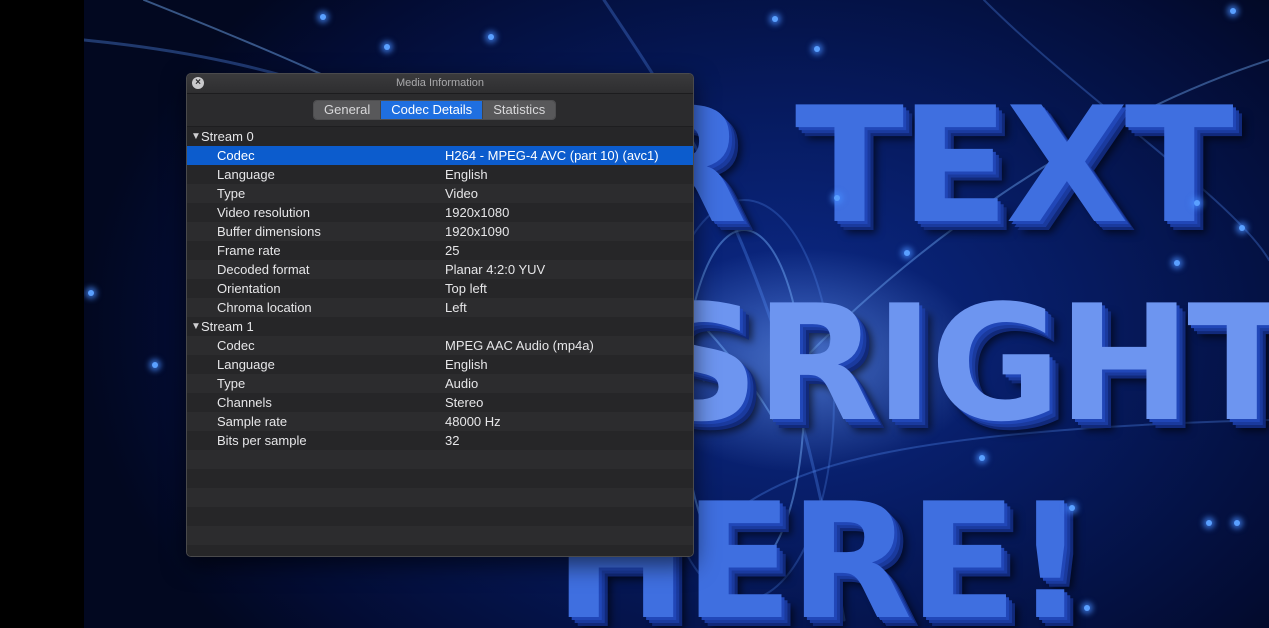 The width and height of the screenshot is (1269, 628). Describe the element at coordinates (249, 288) in the screenshot. I see `row-key: Orientation` at that location.